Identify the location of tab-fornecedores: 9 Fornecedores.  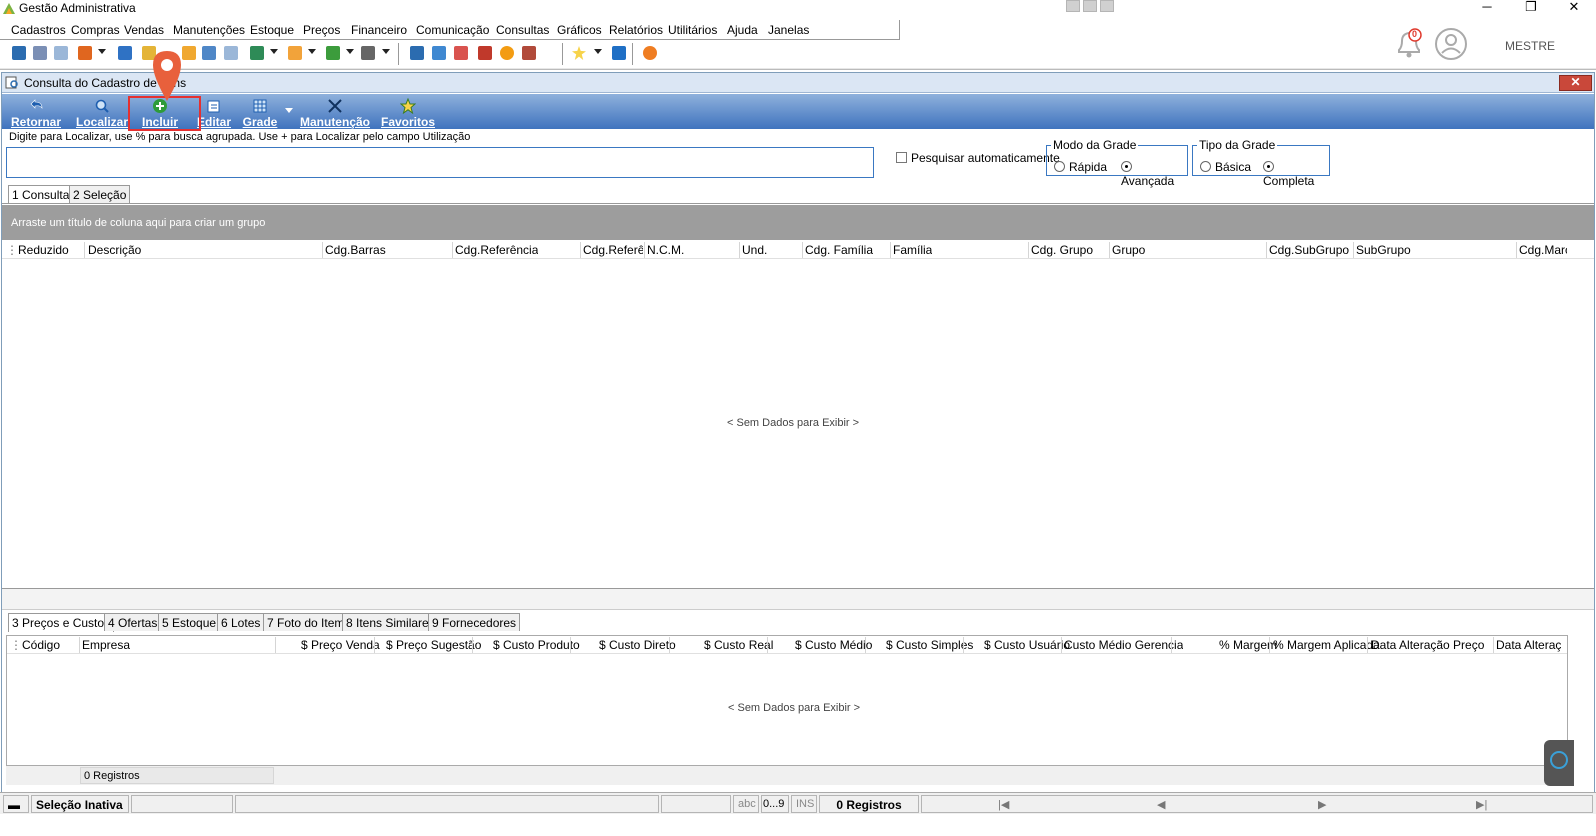
(474, 622).